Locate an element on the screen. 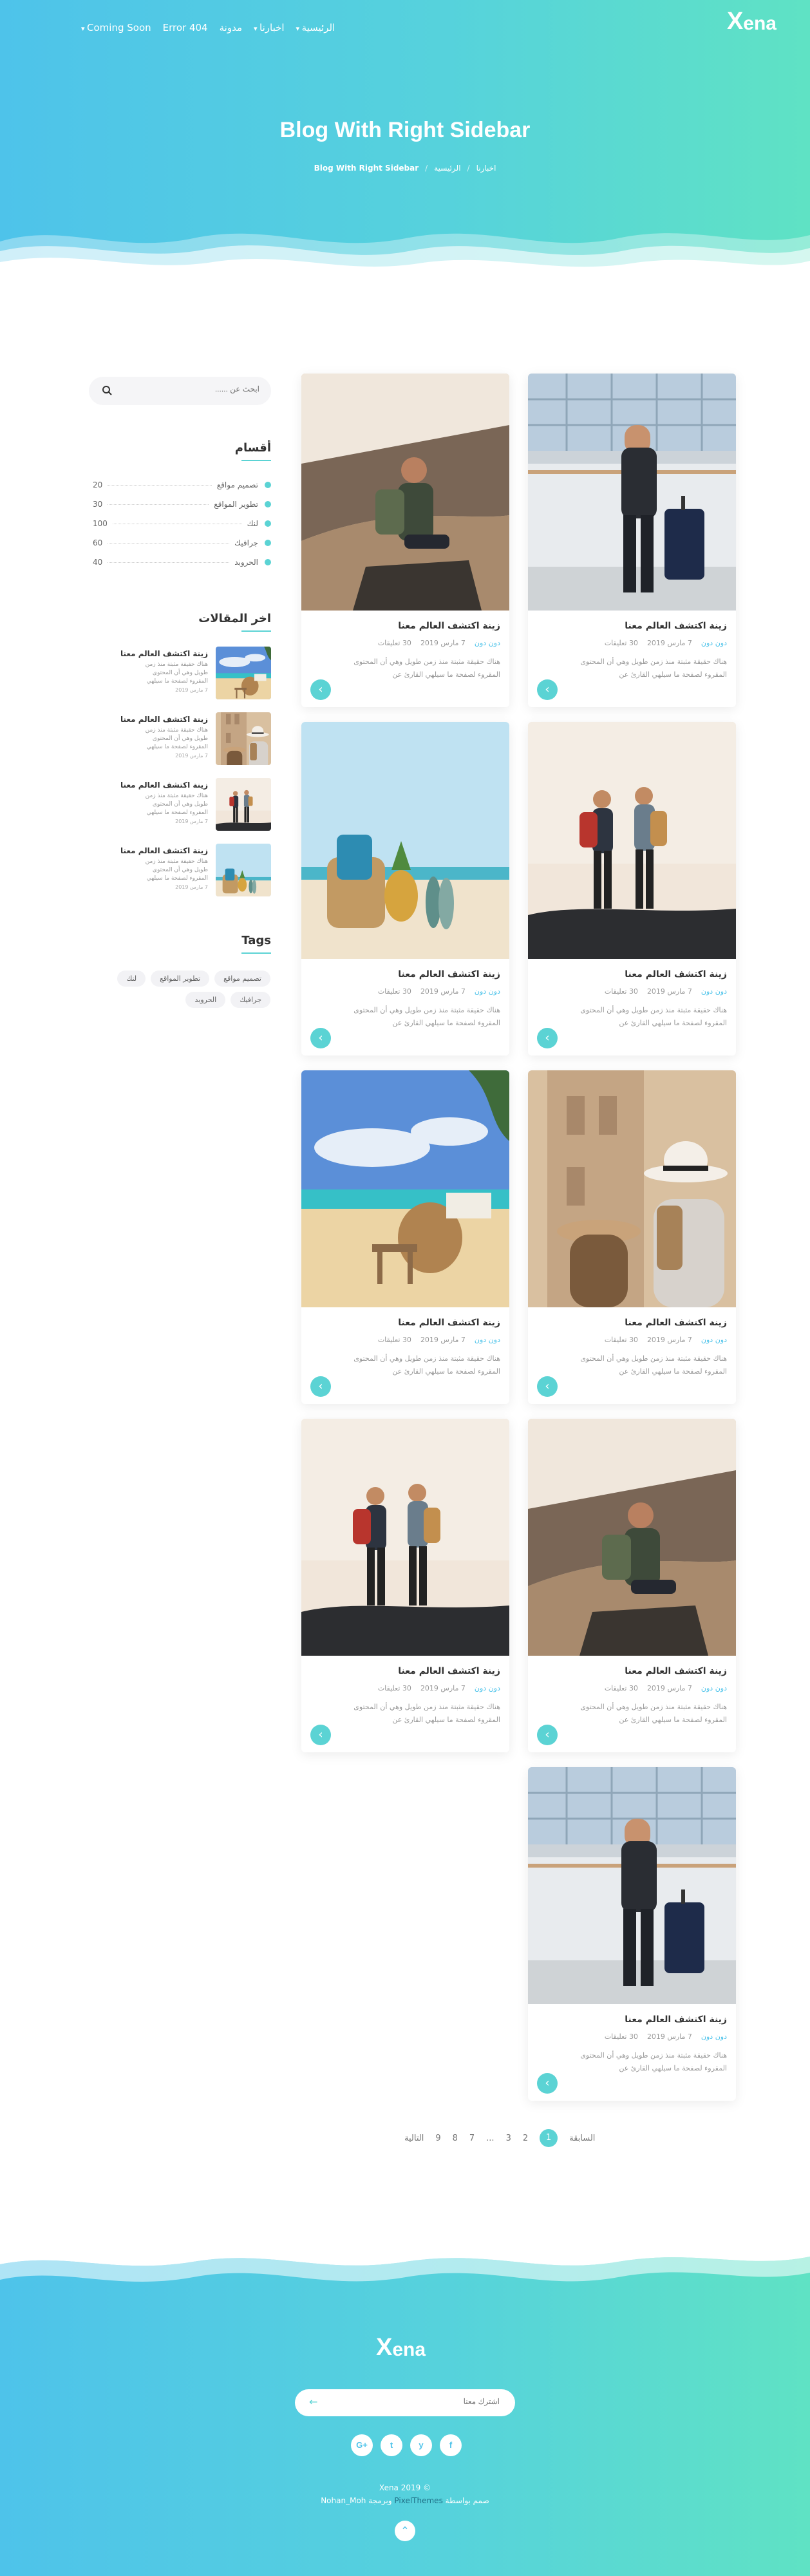  subscribe-input is located at coordinates (435, 2401).